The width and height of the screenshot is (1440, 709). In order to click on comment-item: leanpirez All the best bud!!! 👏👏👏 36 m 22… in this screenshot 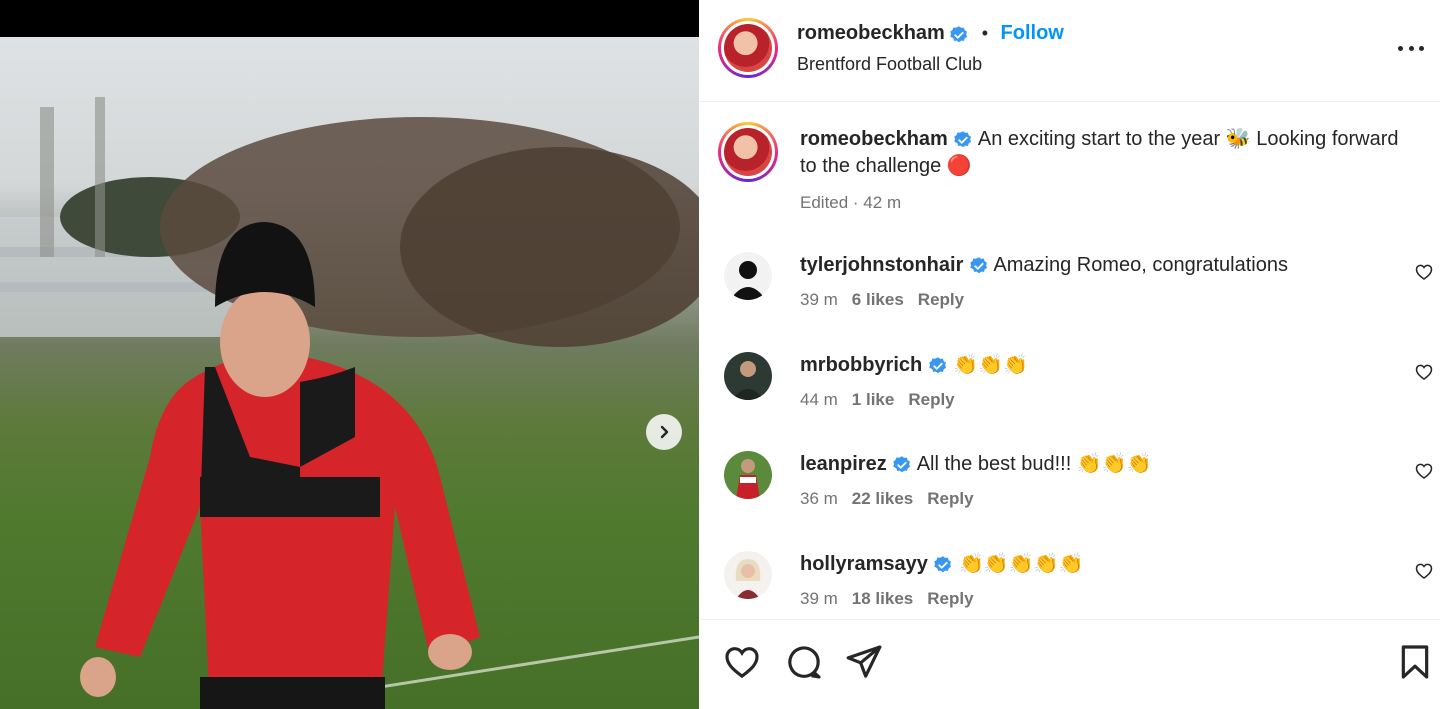, I will do `click(1069, 491)`.